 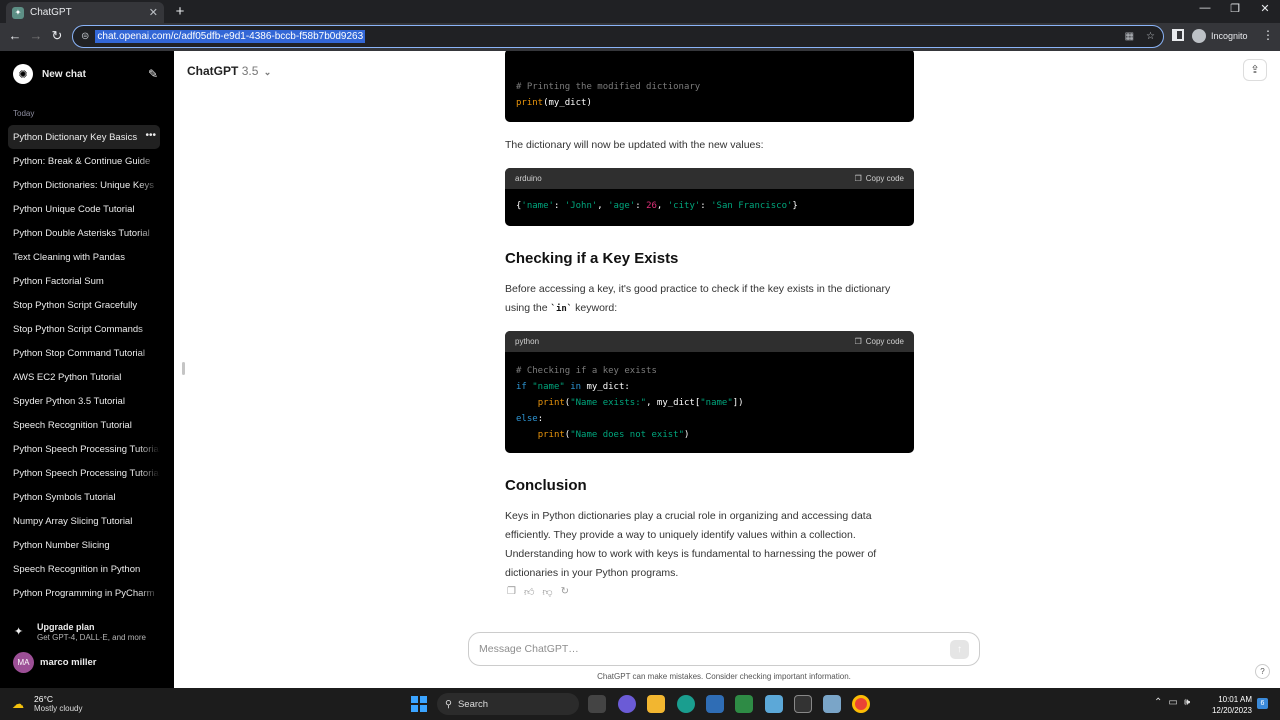 I want to click on browser-tab: ✦ ChatGPT ✕, so click(x=85, y=12).